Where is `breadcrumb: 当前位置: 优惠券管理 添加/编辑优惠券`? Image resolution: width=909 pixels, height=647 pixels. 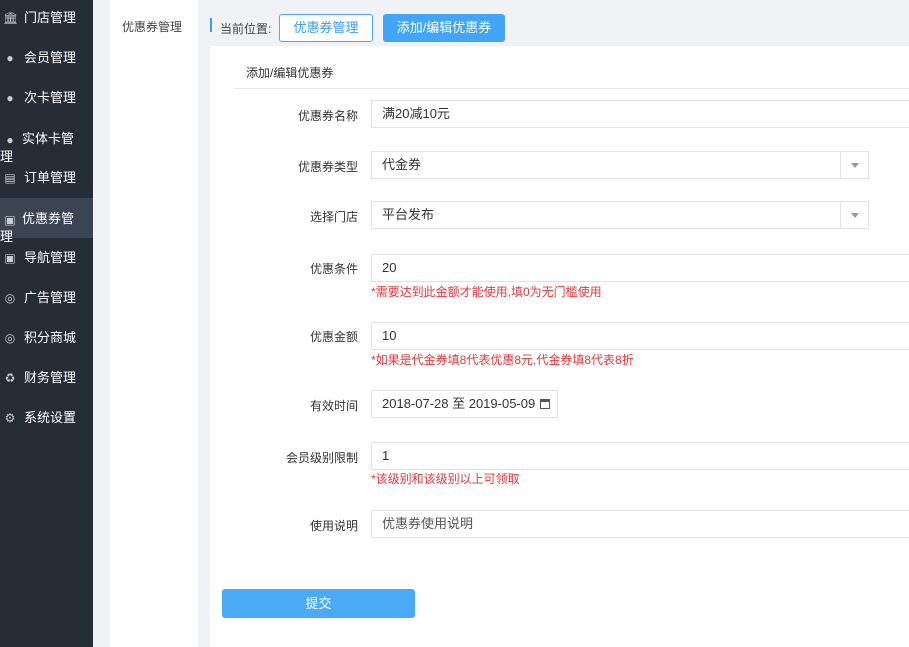 breadcrumb: 当前位置: 优惠券管理 添加/编辑优惠券 is located at coordinates (559, 23).